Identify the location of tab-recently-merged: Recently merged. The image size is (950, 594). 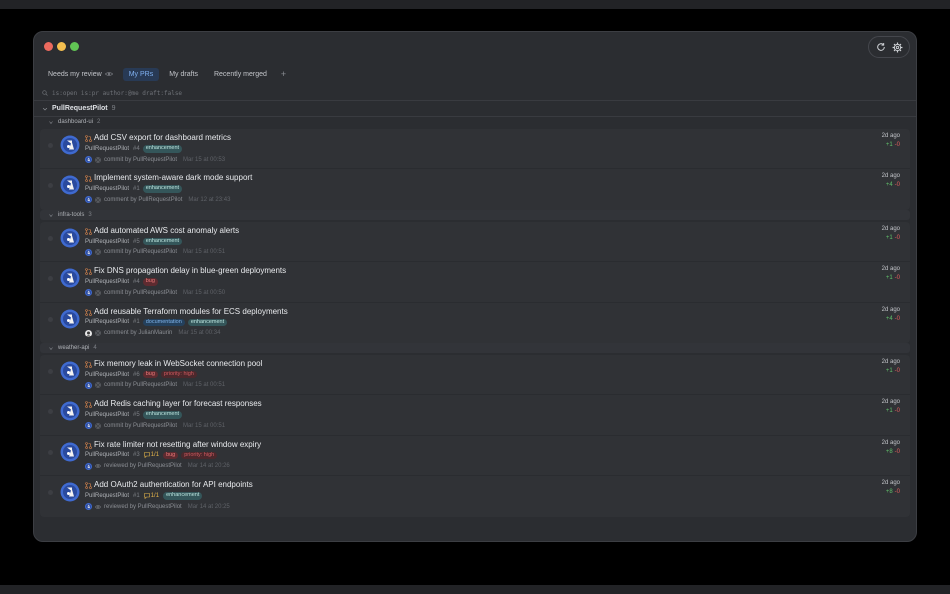
(240, 74).